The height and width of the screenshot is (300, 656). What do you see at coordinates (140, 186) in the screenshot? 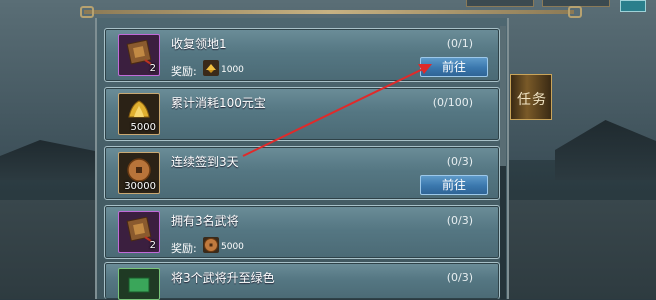
I see `item-count: 30000` at bounding box center [140, 186].